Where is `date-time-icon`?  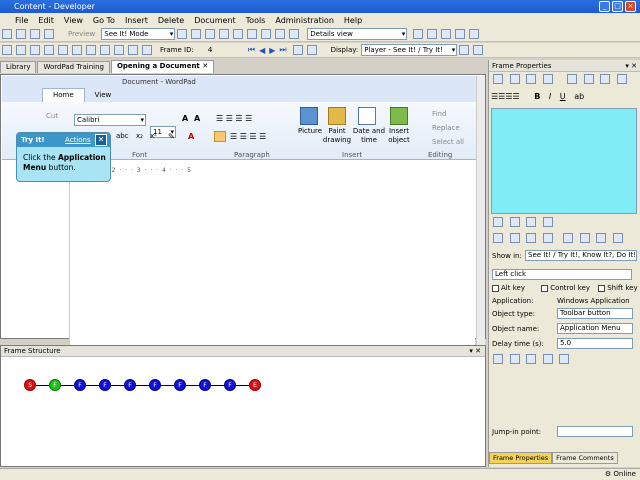
date-time-icon is located at coordinates (367, 116).